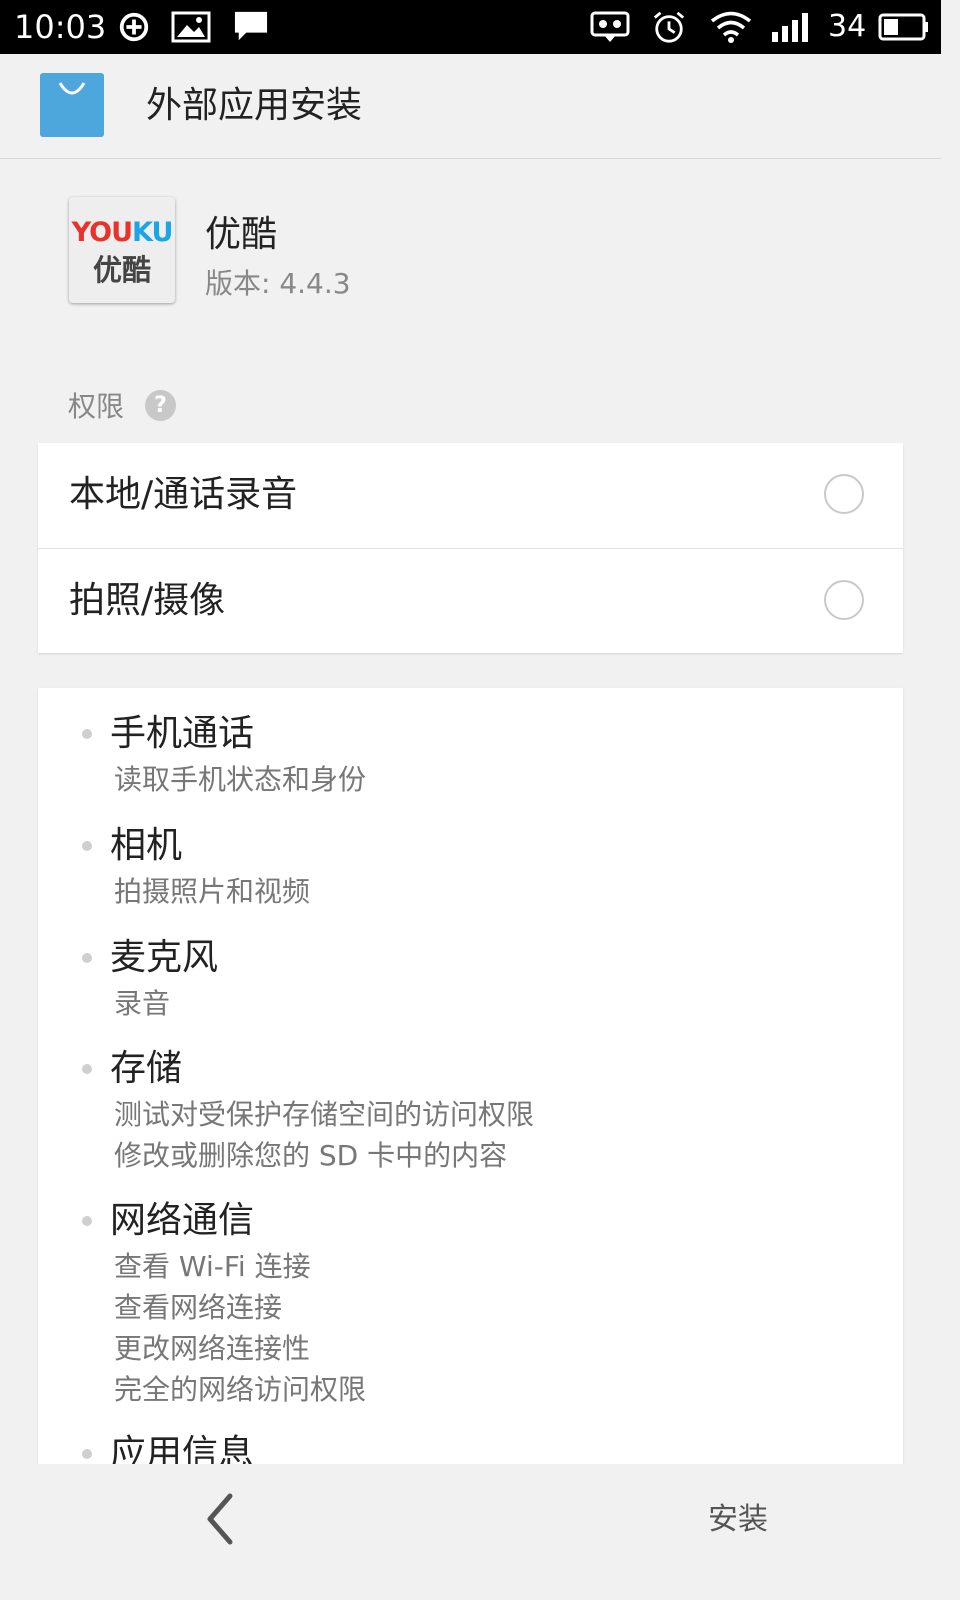 The image size is (960, 1600). I want to click on signal-3g-icon, so click(790, 27).